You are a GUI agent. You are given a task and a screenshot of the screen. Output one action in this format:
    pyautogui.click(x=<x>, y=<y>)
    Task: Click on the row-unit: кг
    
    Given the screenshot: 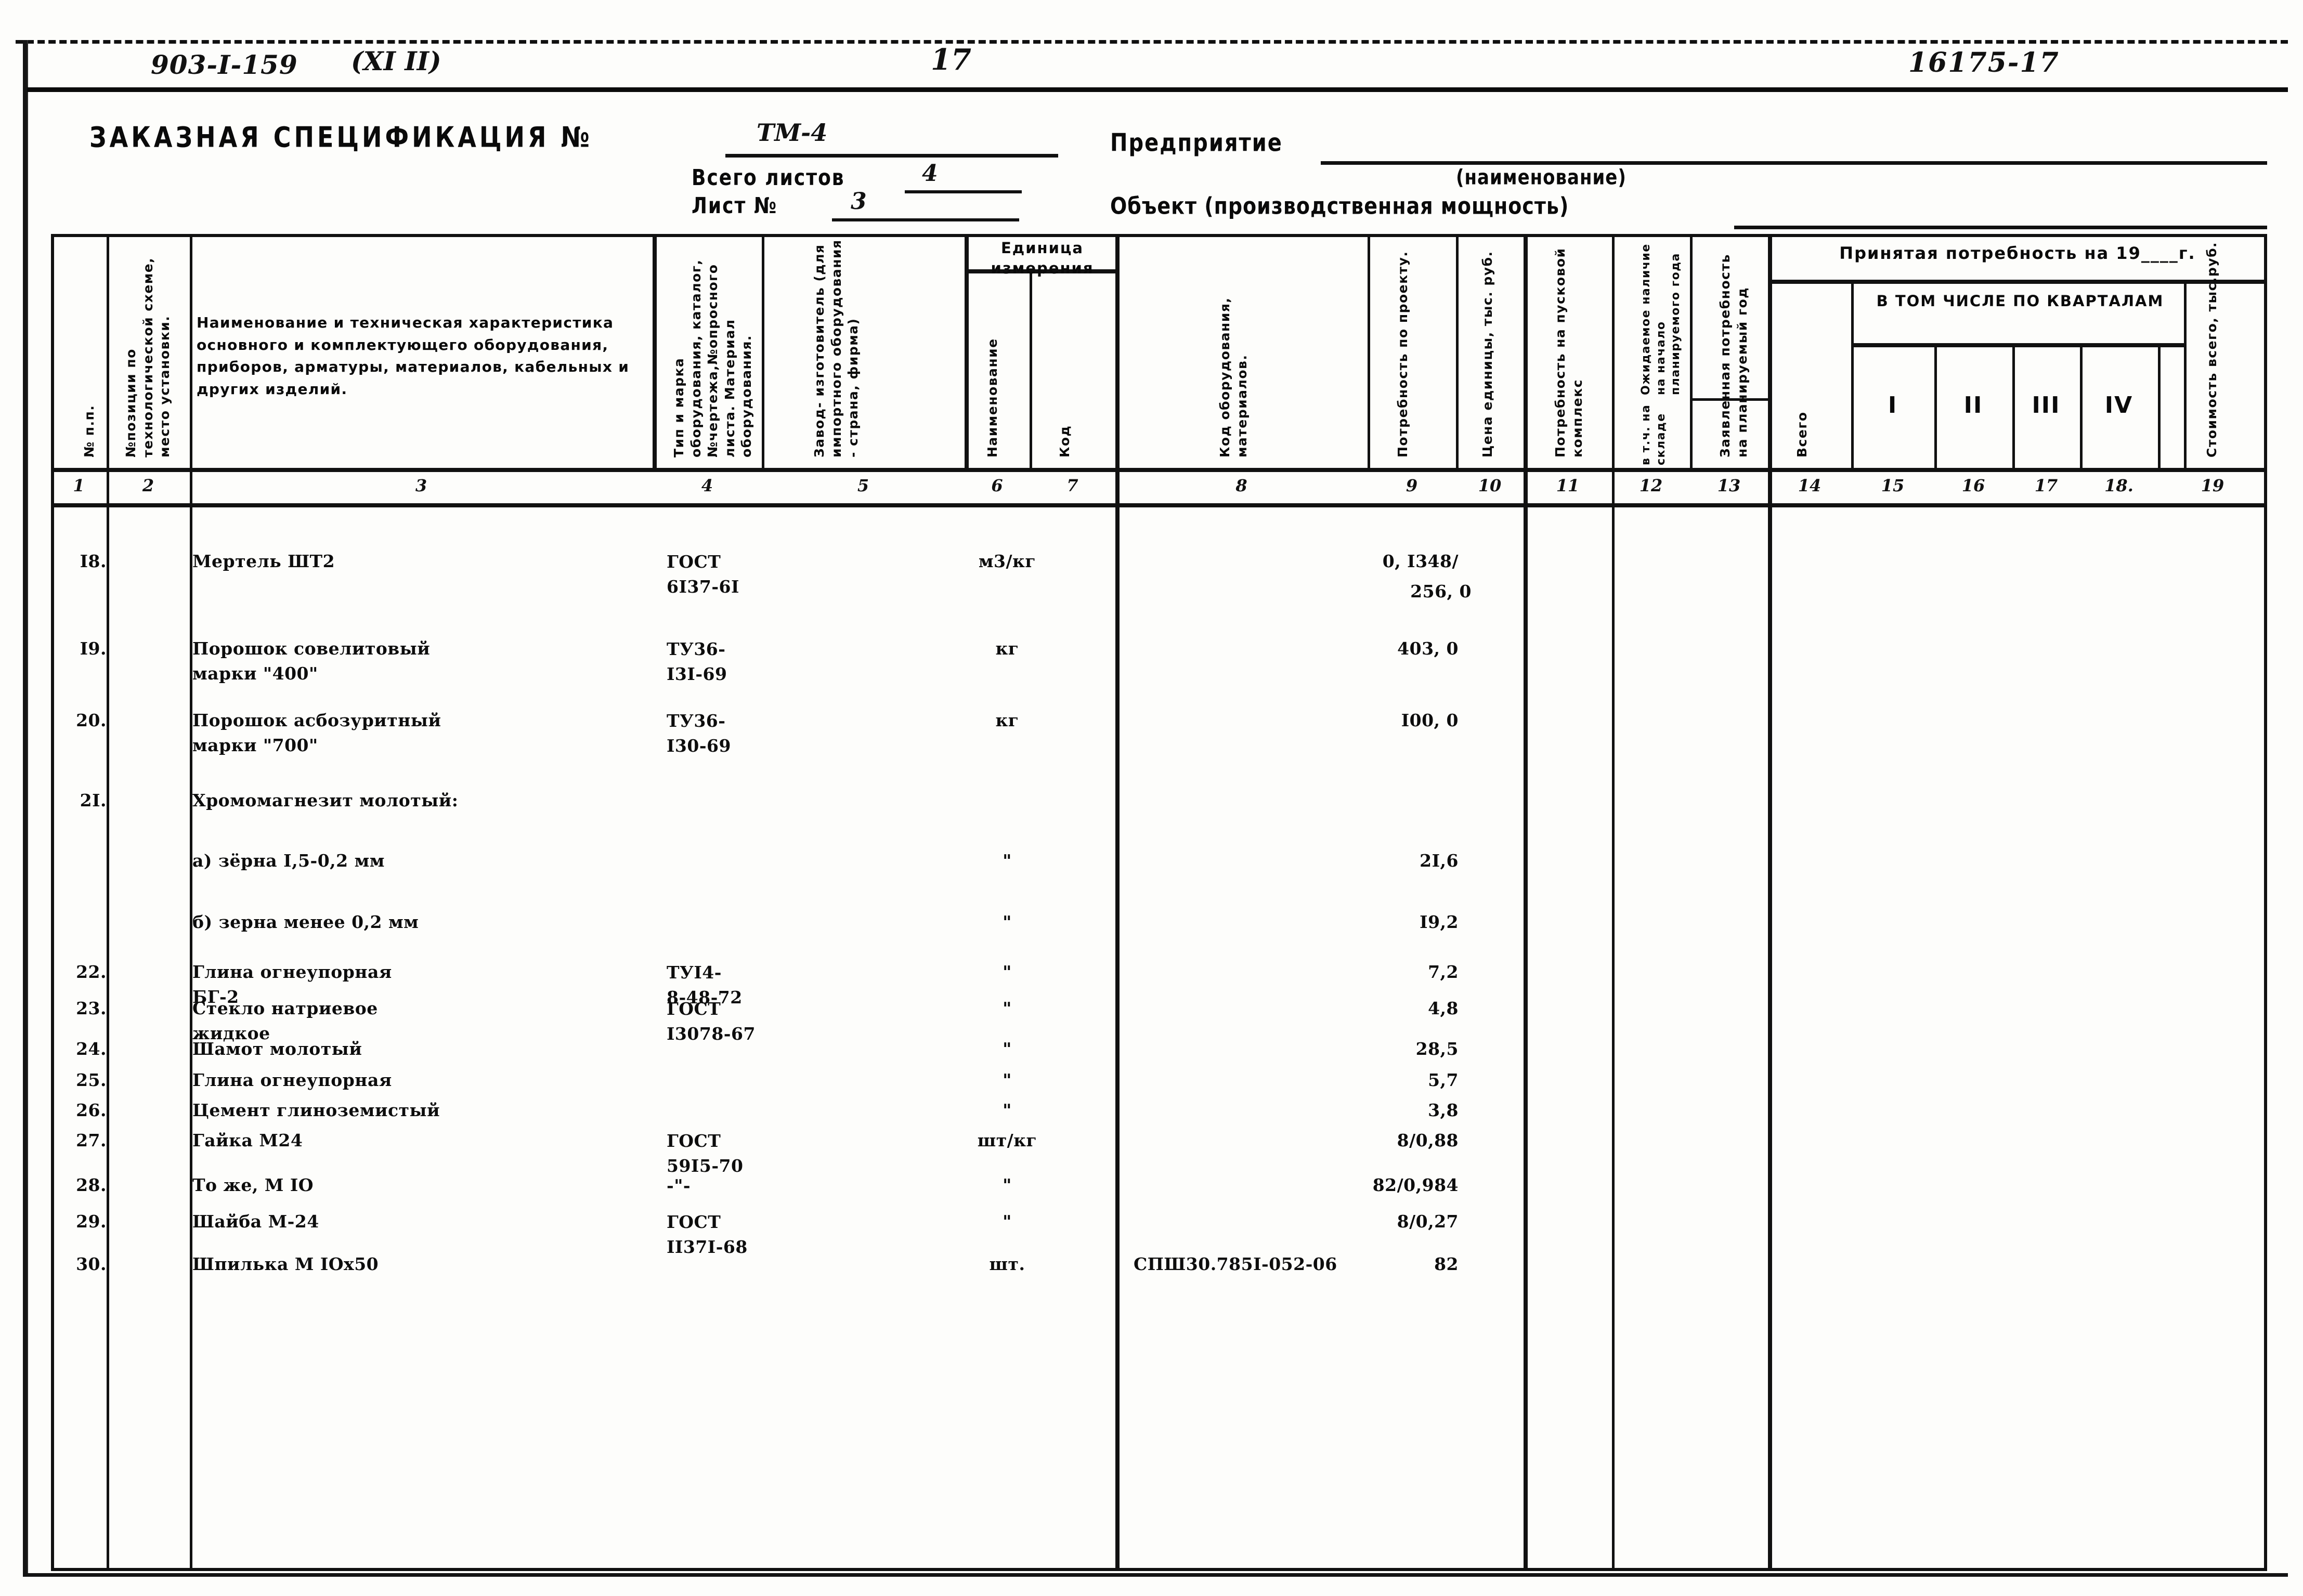 What is the action you would take?
    pyautogui.click(x=1007, y=720)
    